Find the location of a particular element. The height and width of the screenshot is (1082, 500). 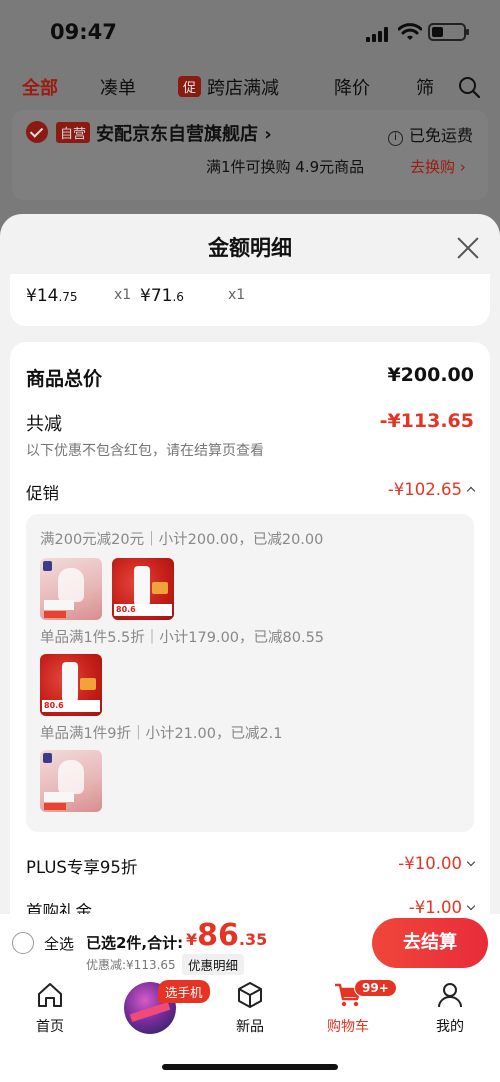

gift-toggle: -¥1.00 is located at coordinates (442, 906).